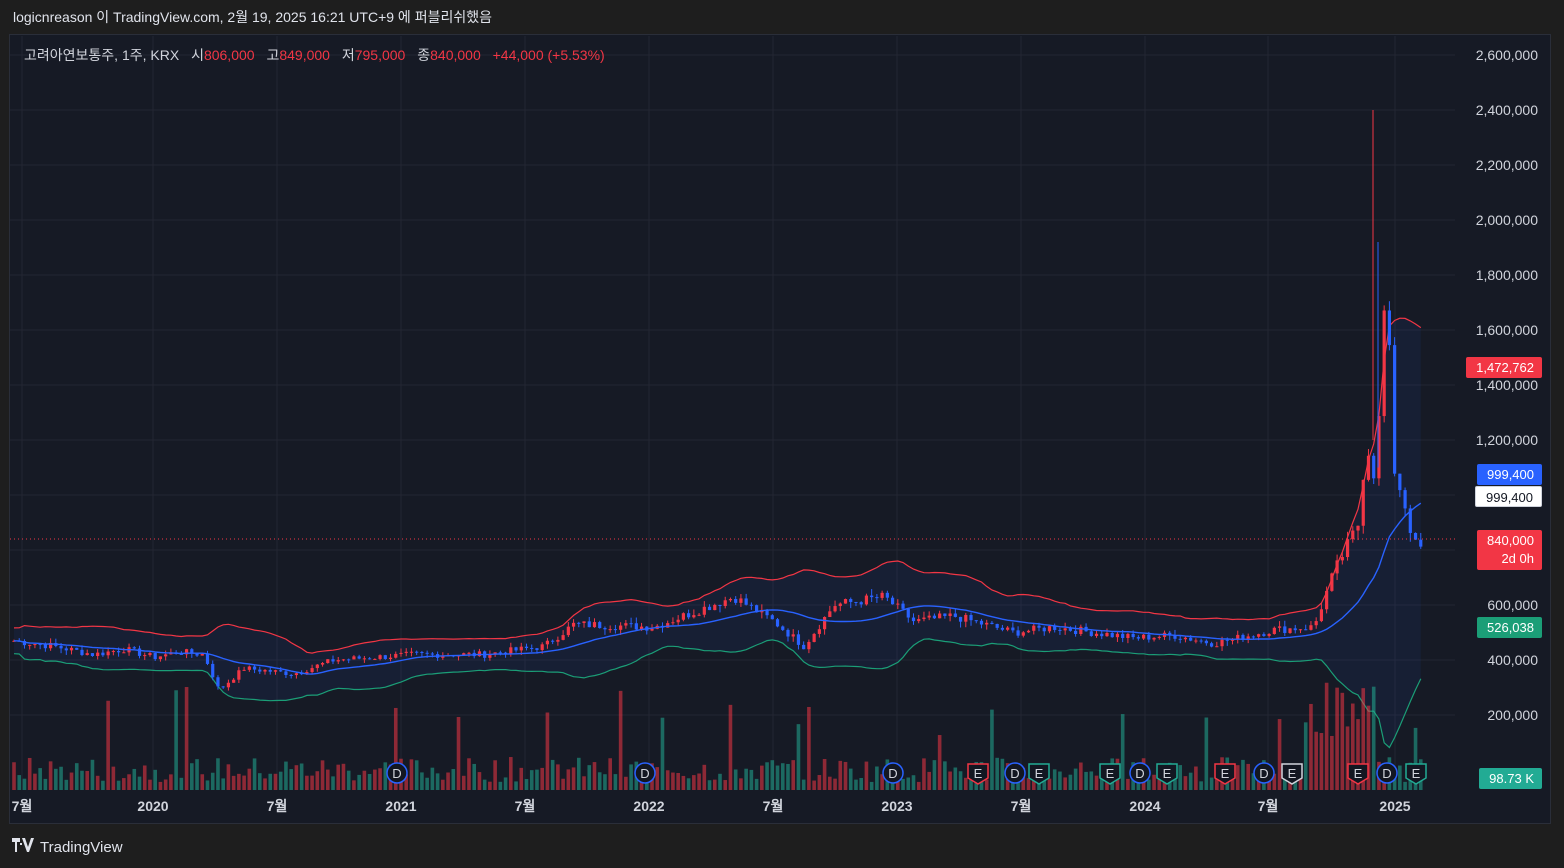  Describe the element at coordinates (1509, 550) in the screenshot. I see `last-price-tag: 840,000 2d 0h` at that location.